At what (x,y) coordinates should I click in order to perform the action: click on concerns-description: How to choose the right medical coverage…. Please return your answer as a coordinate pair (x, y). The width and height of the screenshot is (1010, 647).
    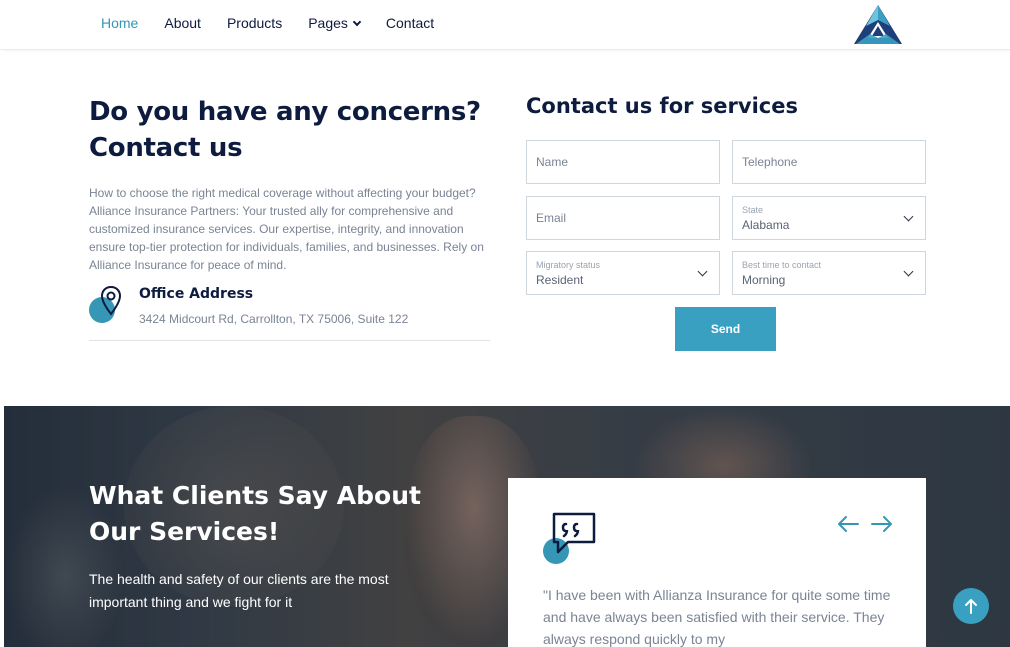
    Looking at the image, I should click on (286, 229).